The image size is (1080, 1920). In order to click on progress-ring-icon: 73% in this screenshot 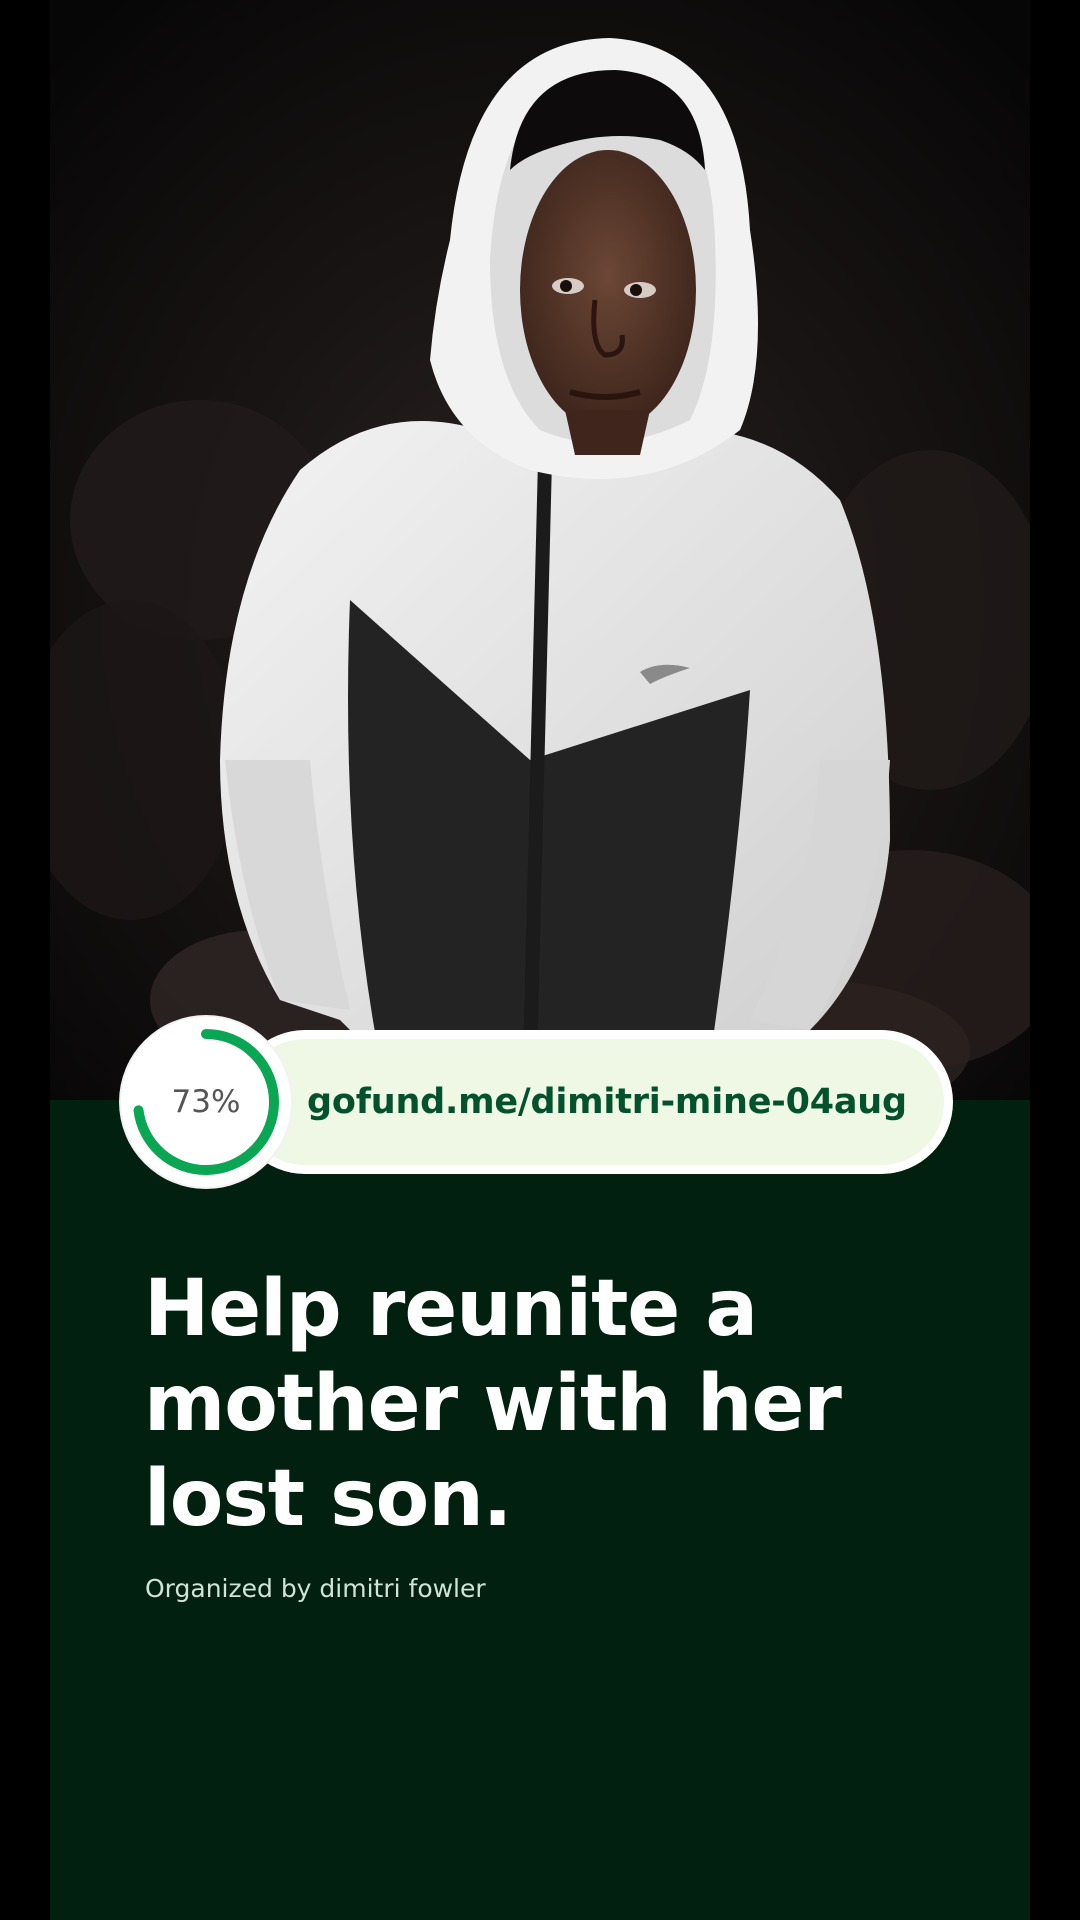, I will do `click(206, 1102)`.